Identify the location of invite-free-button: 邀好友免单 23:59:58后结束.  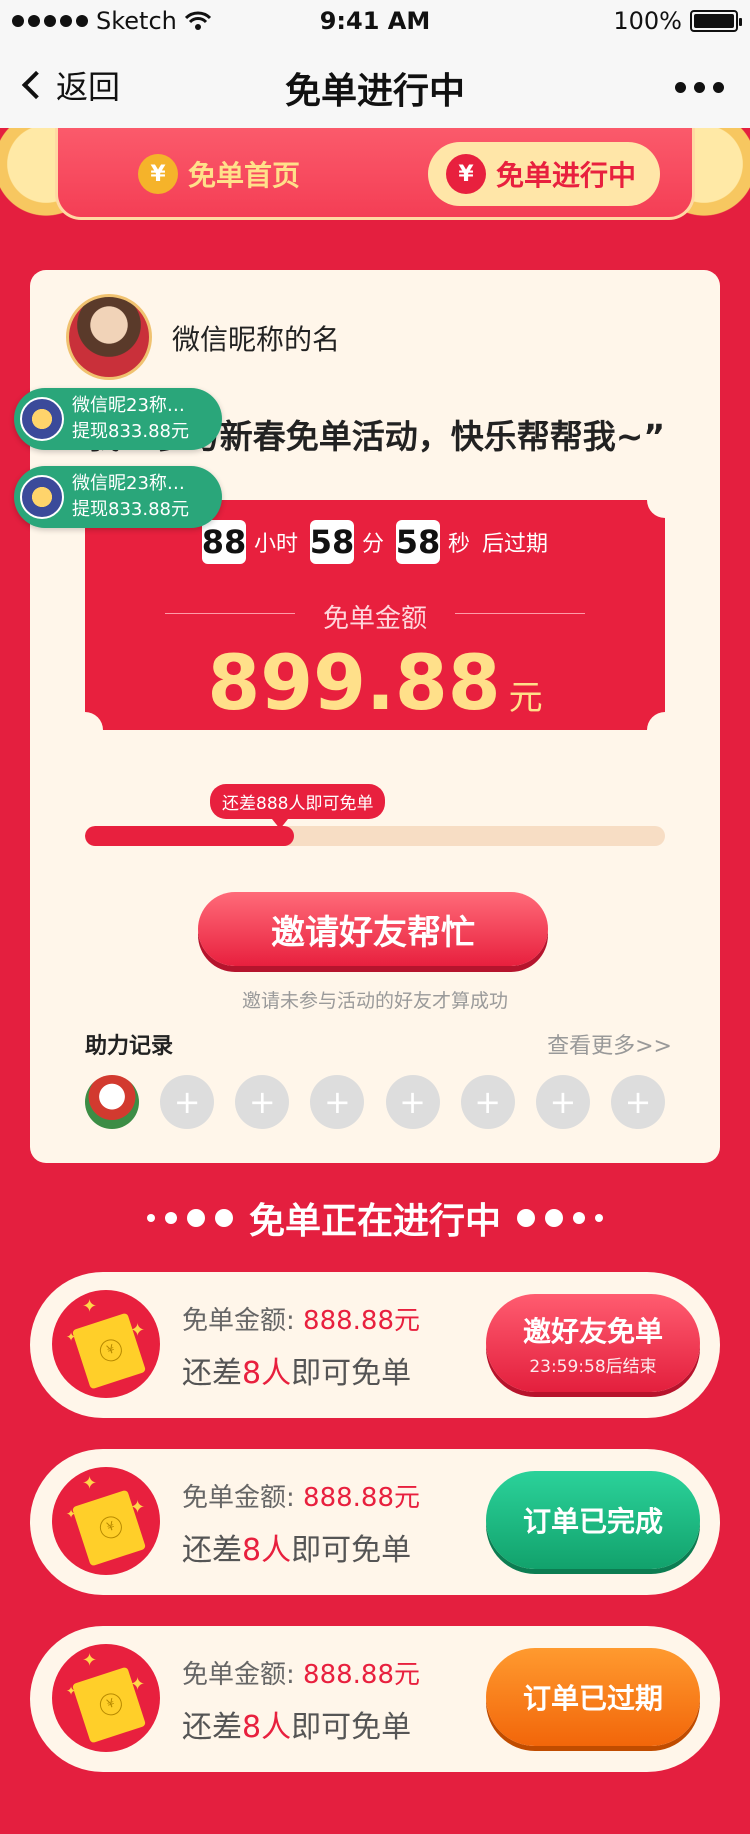
(593, 1343).